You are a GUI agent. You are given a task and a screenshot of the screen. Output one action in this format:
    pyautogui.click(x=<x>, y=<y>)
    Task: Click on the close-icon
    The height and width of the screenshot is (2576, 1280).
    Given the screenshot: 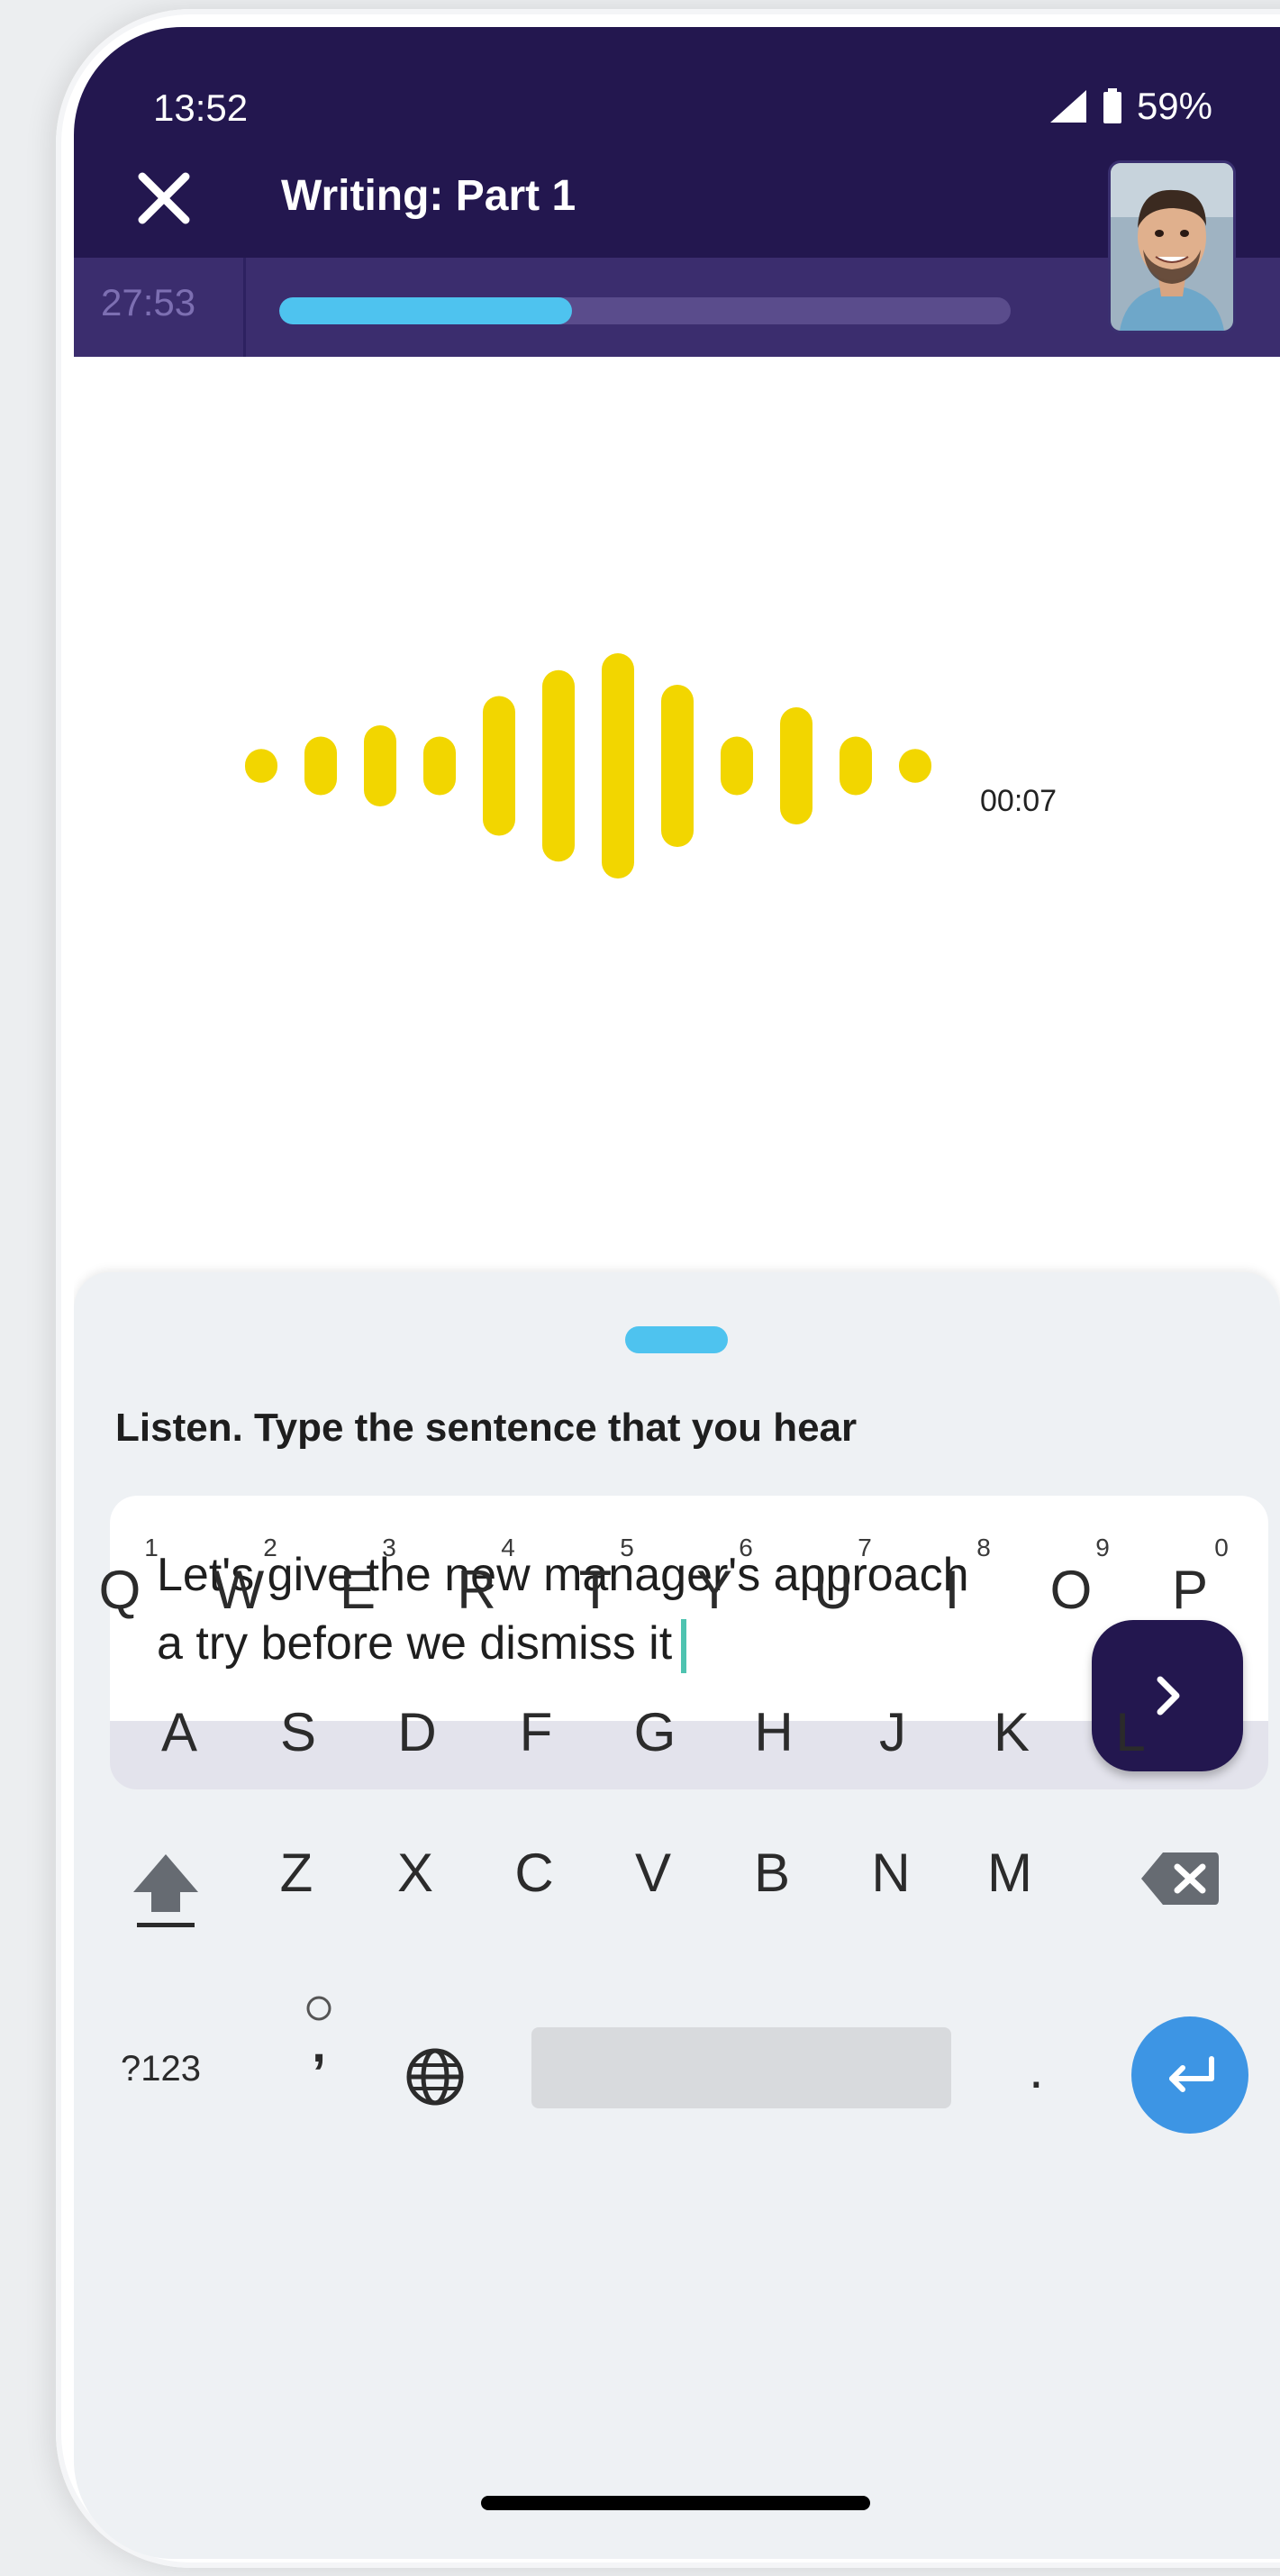 What is the action you would take?
    pyautogui.click(x=164, y=198)
    